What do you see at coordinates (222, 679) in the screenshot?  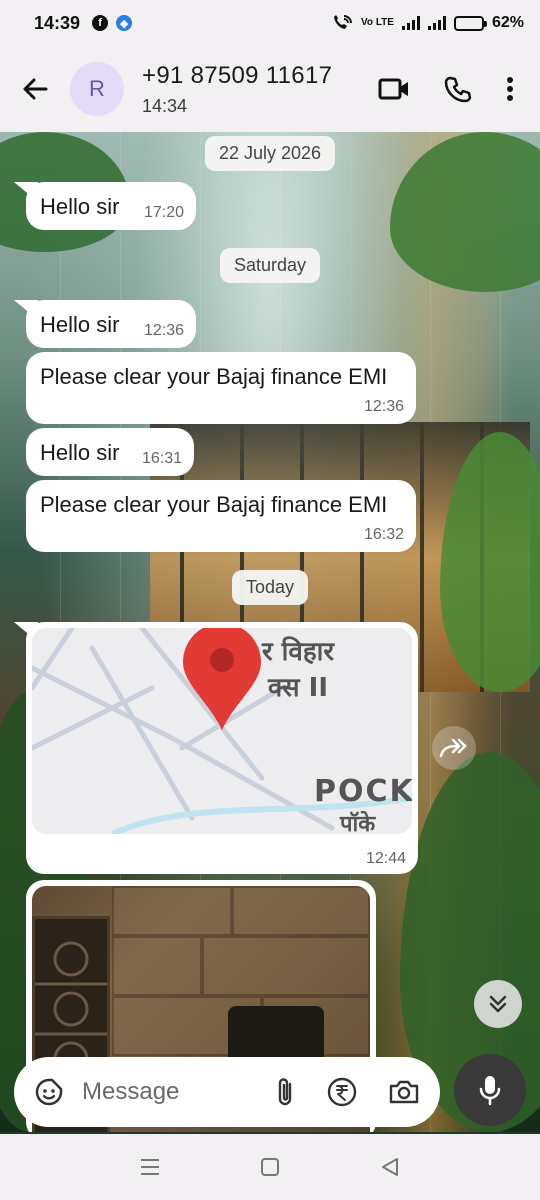 I see `map-pin-icon` at bounding box center [222, 679].